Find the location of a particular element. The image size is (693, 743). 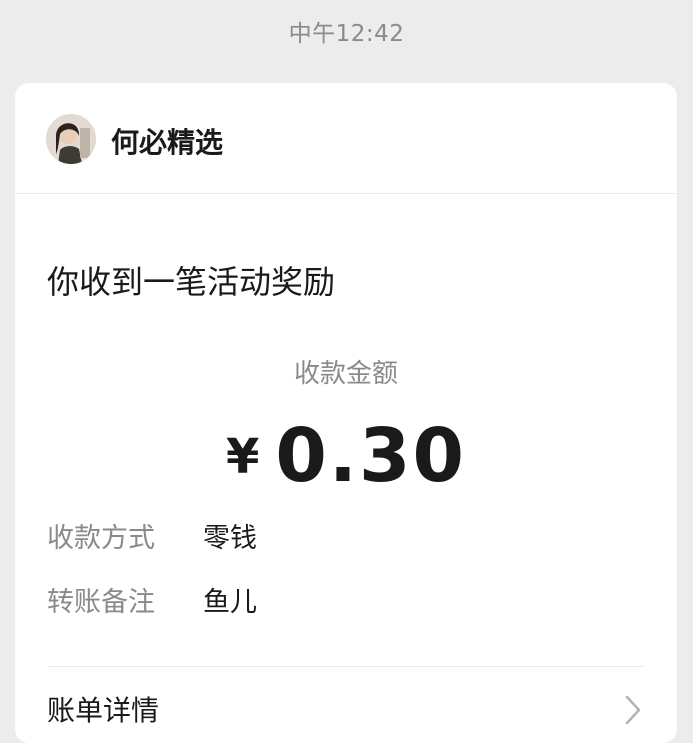

detail-value: 零钱 is located at coordinates (230, 538).